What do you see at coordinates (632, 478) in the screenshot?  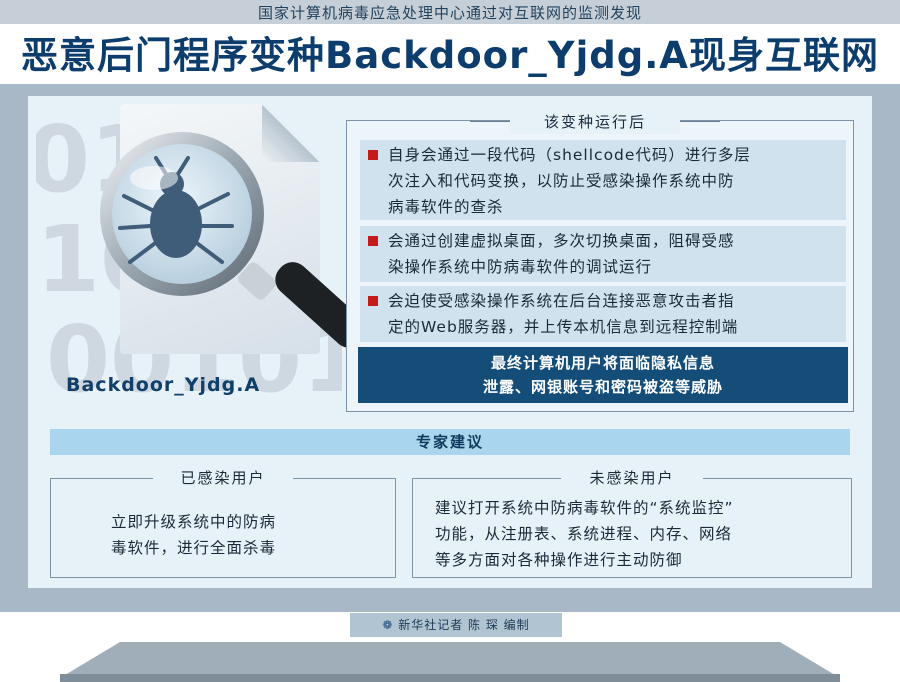 I see `uninfected-users-title: 未感染用户` at bounding box center [632, 478].